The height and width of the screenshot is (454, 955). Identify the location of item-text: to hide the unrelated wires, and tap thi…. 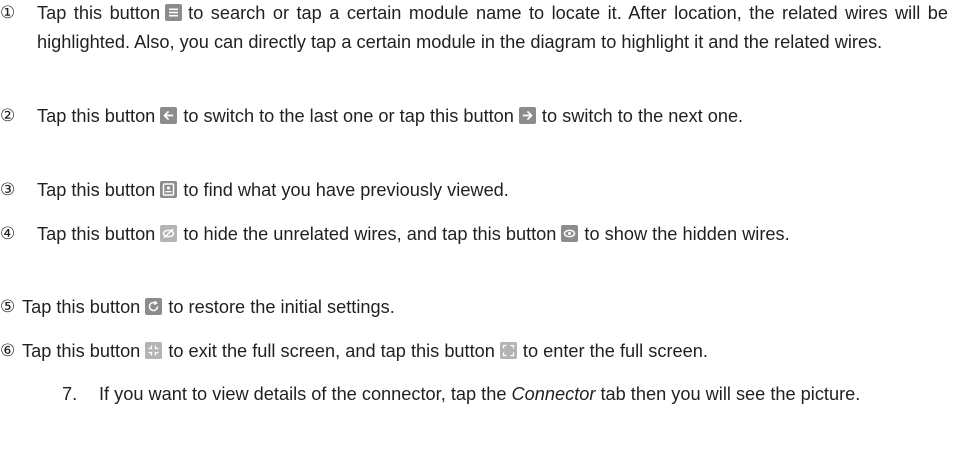
(370, 234).